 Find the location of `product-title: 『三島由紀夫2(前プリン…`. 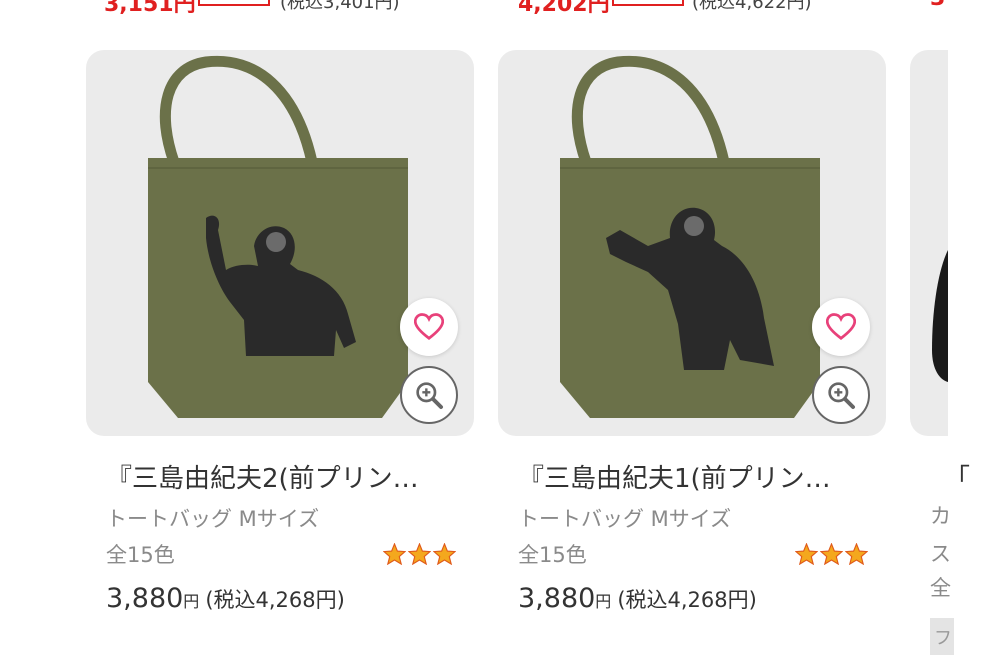

product-title: 『三島由紀夫2(前プリン… is located at coordinates (286, 476).